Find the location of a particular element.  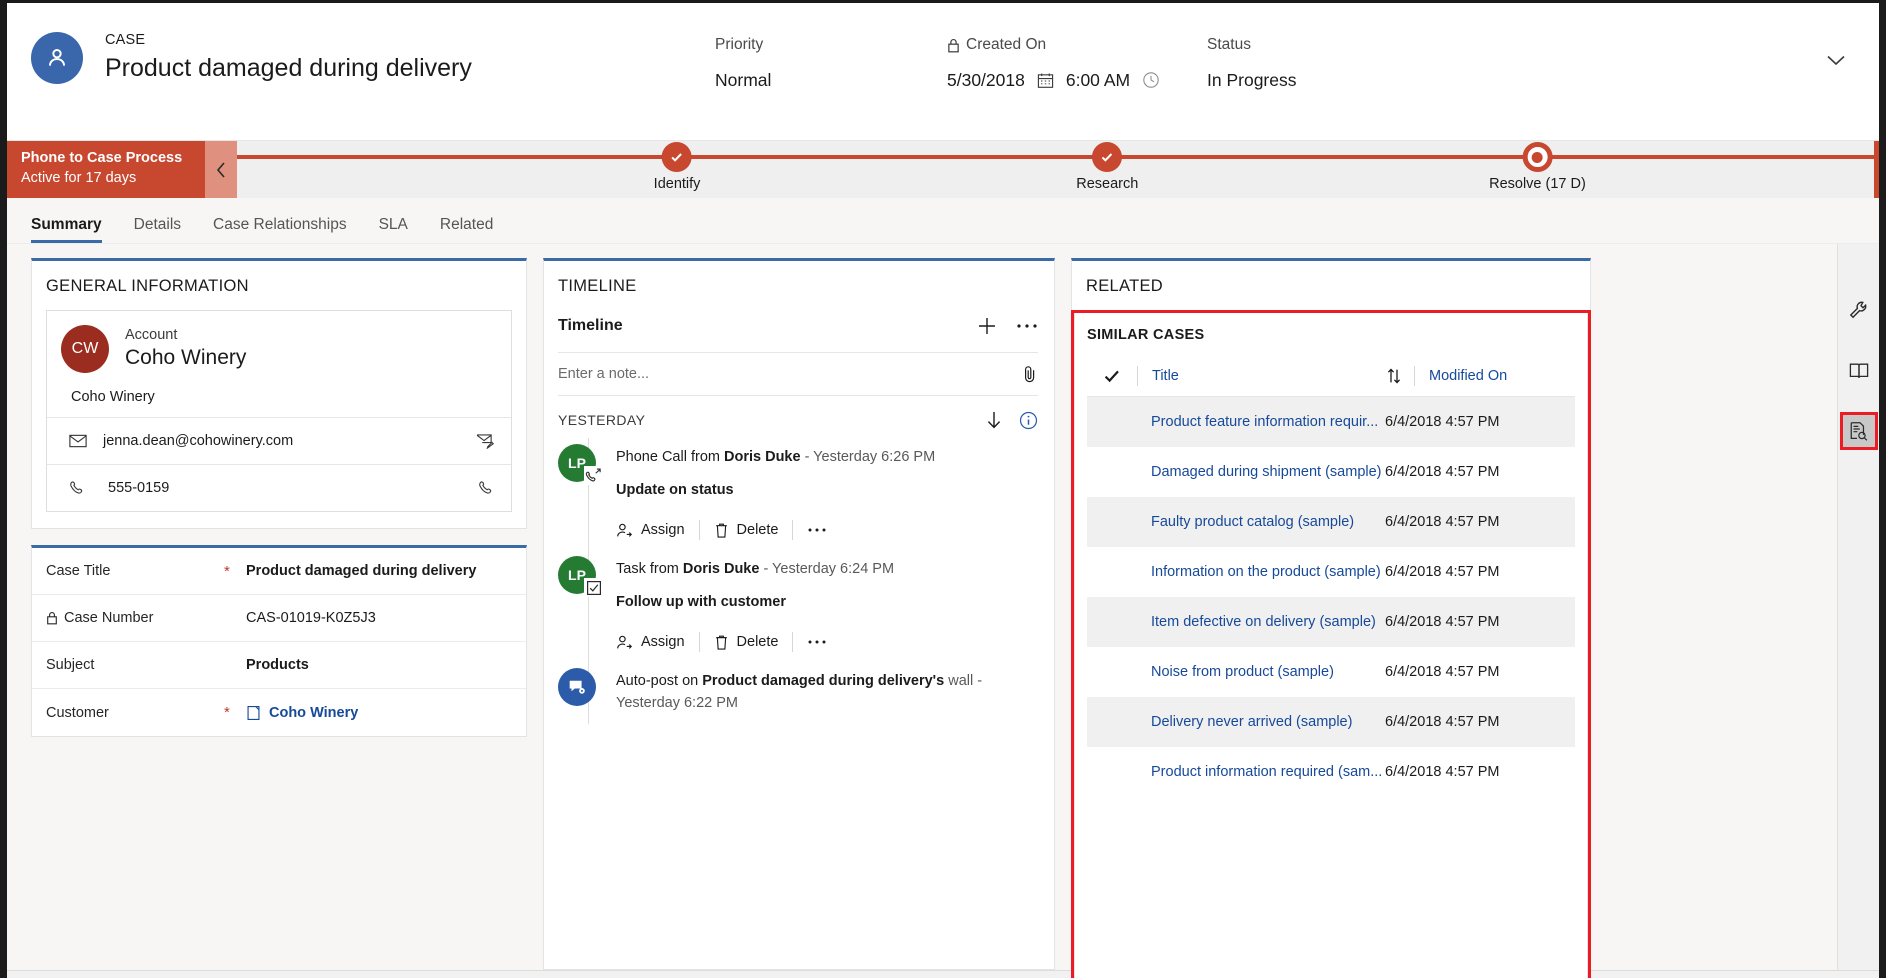

tab-details: Details is located at coordinates (165, 229).